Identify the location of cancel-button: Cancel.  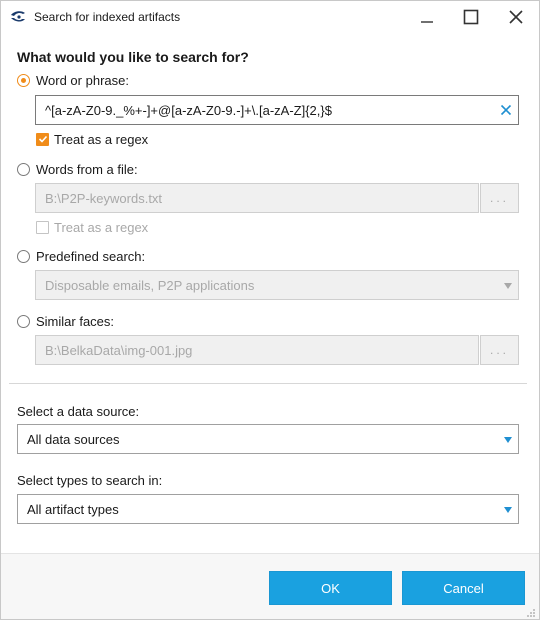
(463, 588).